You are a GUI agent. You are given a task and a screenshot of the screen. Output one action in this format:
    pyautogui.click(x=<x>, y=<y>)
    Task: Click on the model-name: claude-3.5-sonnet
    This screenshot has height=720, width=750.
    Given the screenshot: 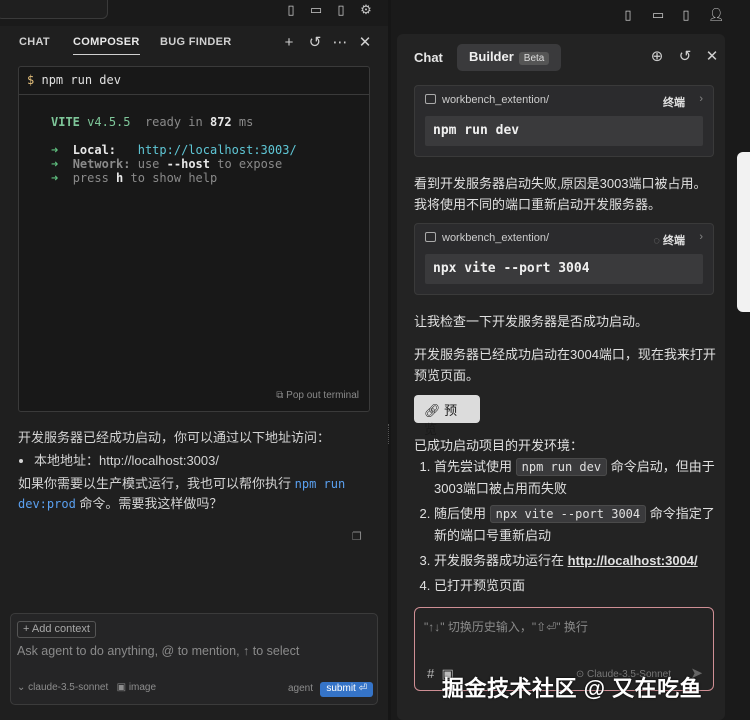 What is the action you would take?
    pyautogui.click(x=68, y=687)
    